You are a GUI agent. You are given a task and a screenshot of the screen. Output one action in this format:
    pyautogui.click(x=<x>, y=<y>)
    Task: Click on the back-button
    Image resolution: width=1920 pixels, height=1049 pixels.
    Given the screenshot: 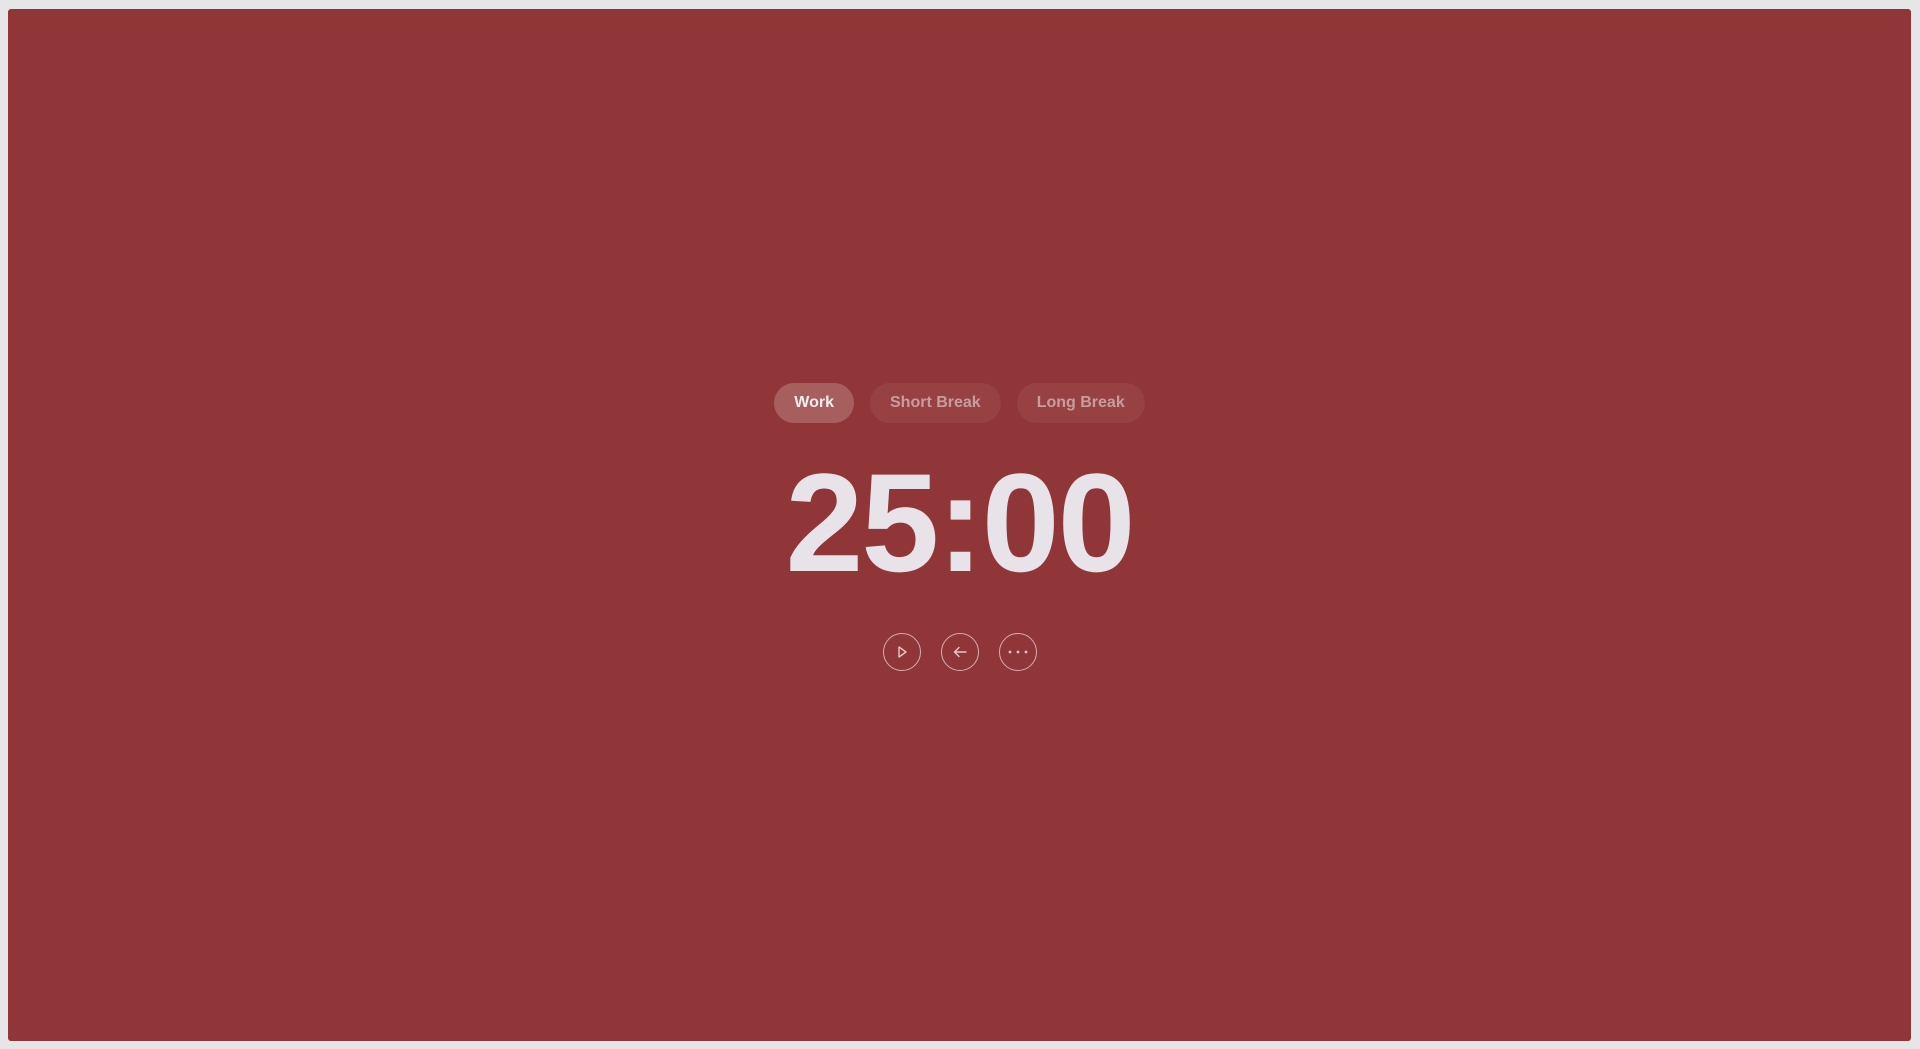 What is the action you would take?
    pyautogui.click(x=959, y=652)
    